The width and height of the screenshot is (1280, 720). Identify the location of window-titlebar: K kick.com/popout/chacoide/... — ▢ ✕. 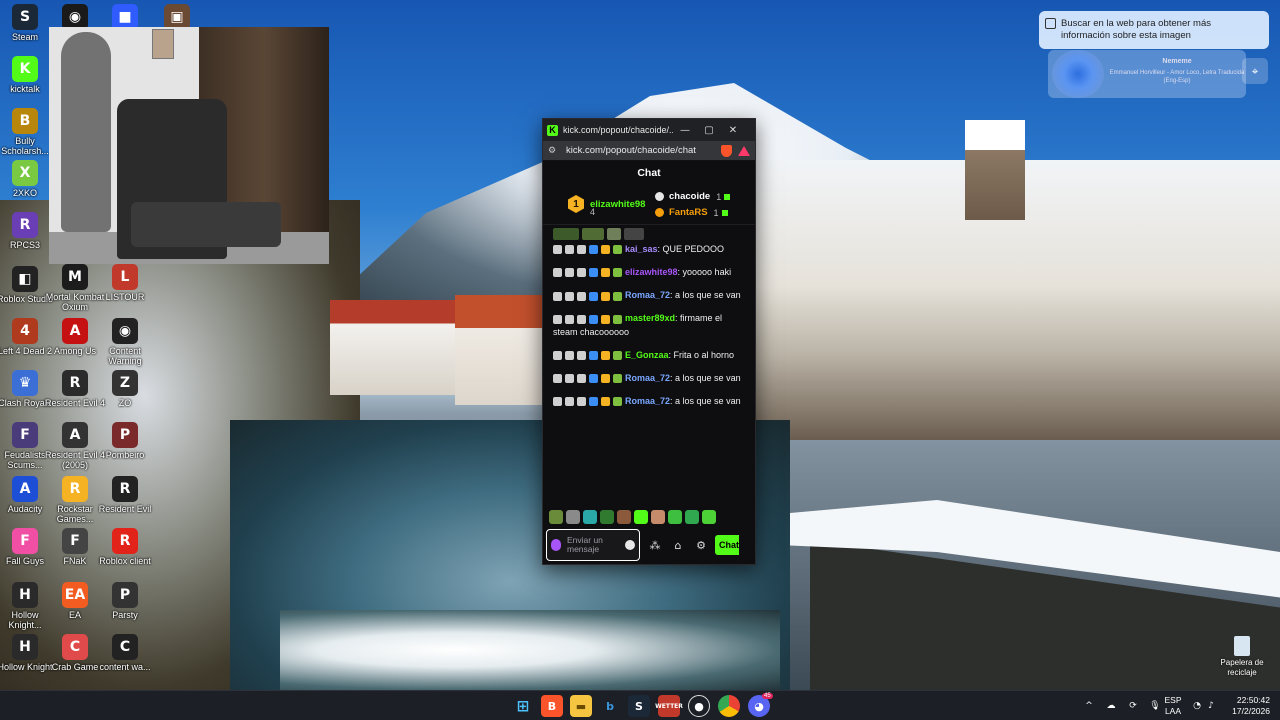
(649, 130).